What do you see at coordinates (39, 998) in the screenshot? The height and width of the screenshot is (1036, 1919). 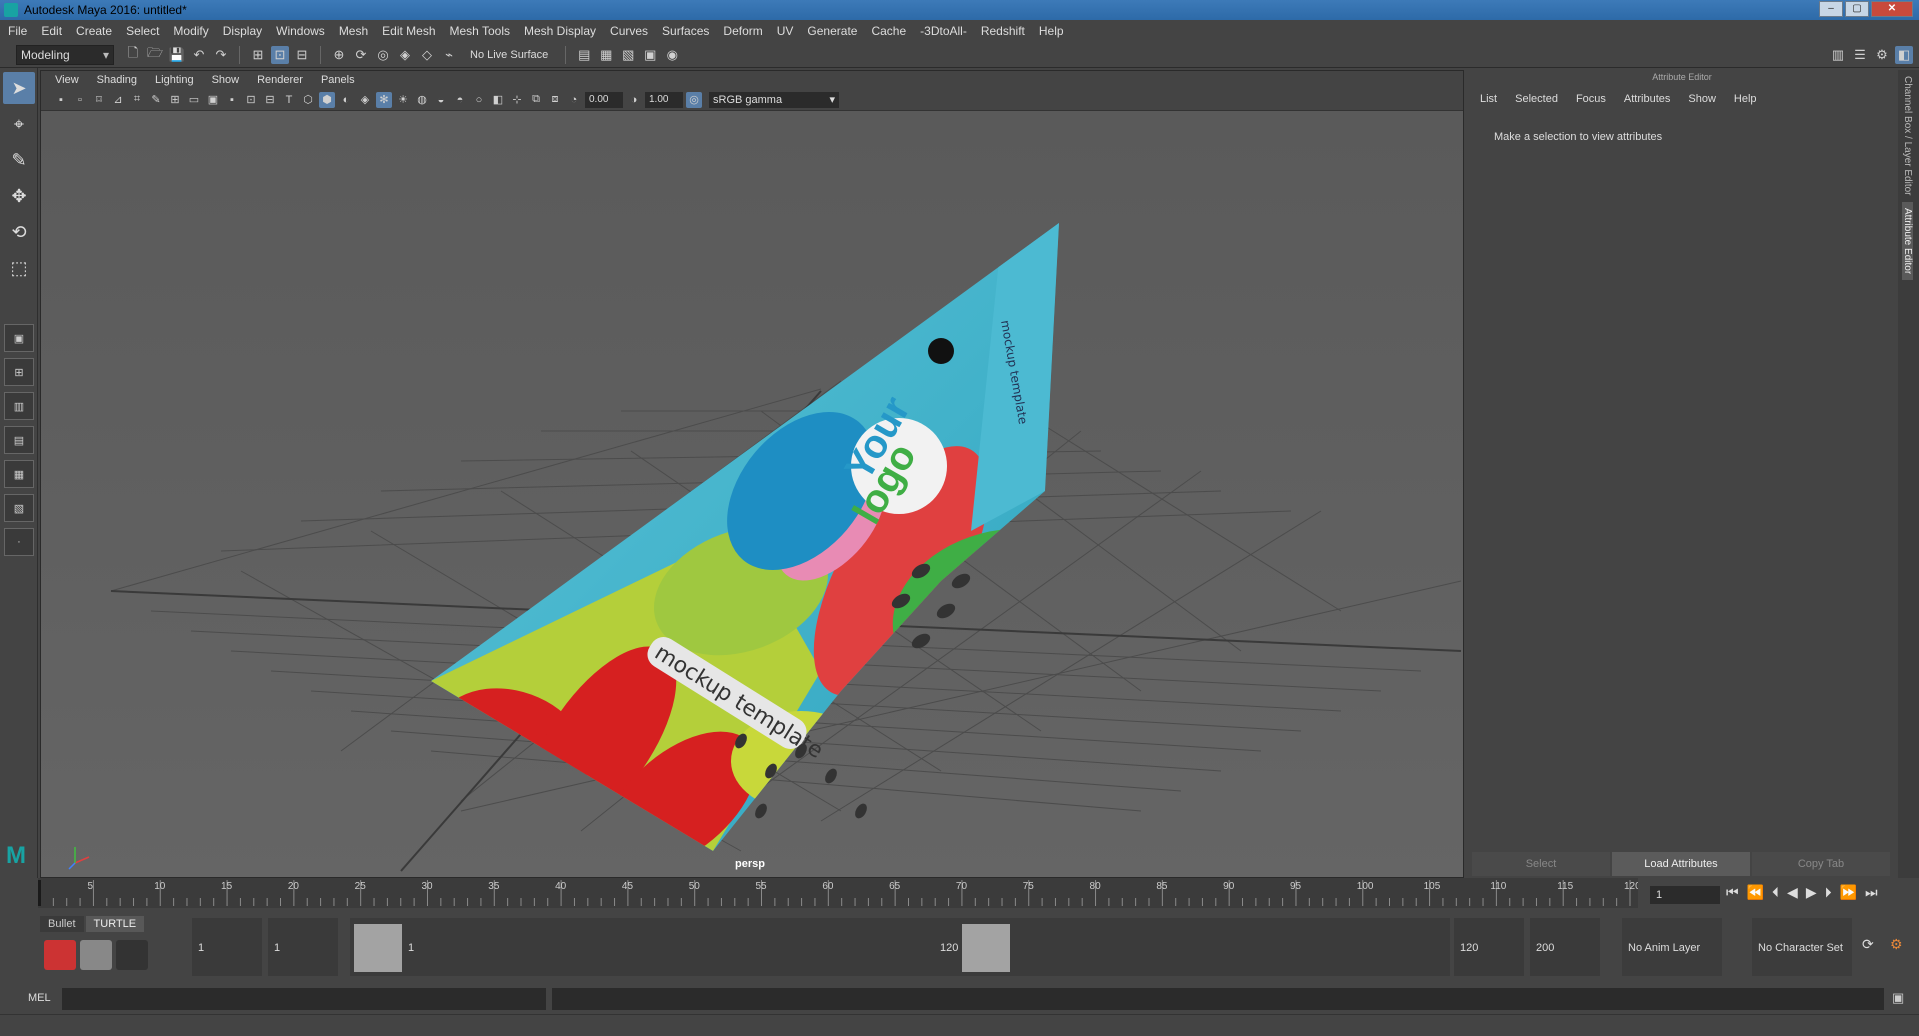 I see `mel-label: MEL` at bounding box center [39, 998].